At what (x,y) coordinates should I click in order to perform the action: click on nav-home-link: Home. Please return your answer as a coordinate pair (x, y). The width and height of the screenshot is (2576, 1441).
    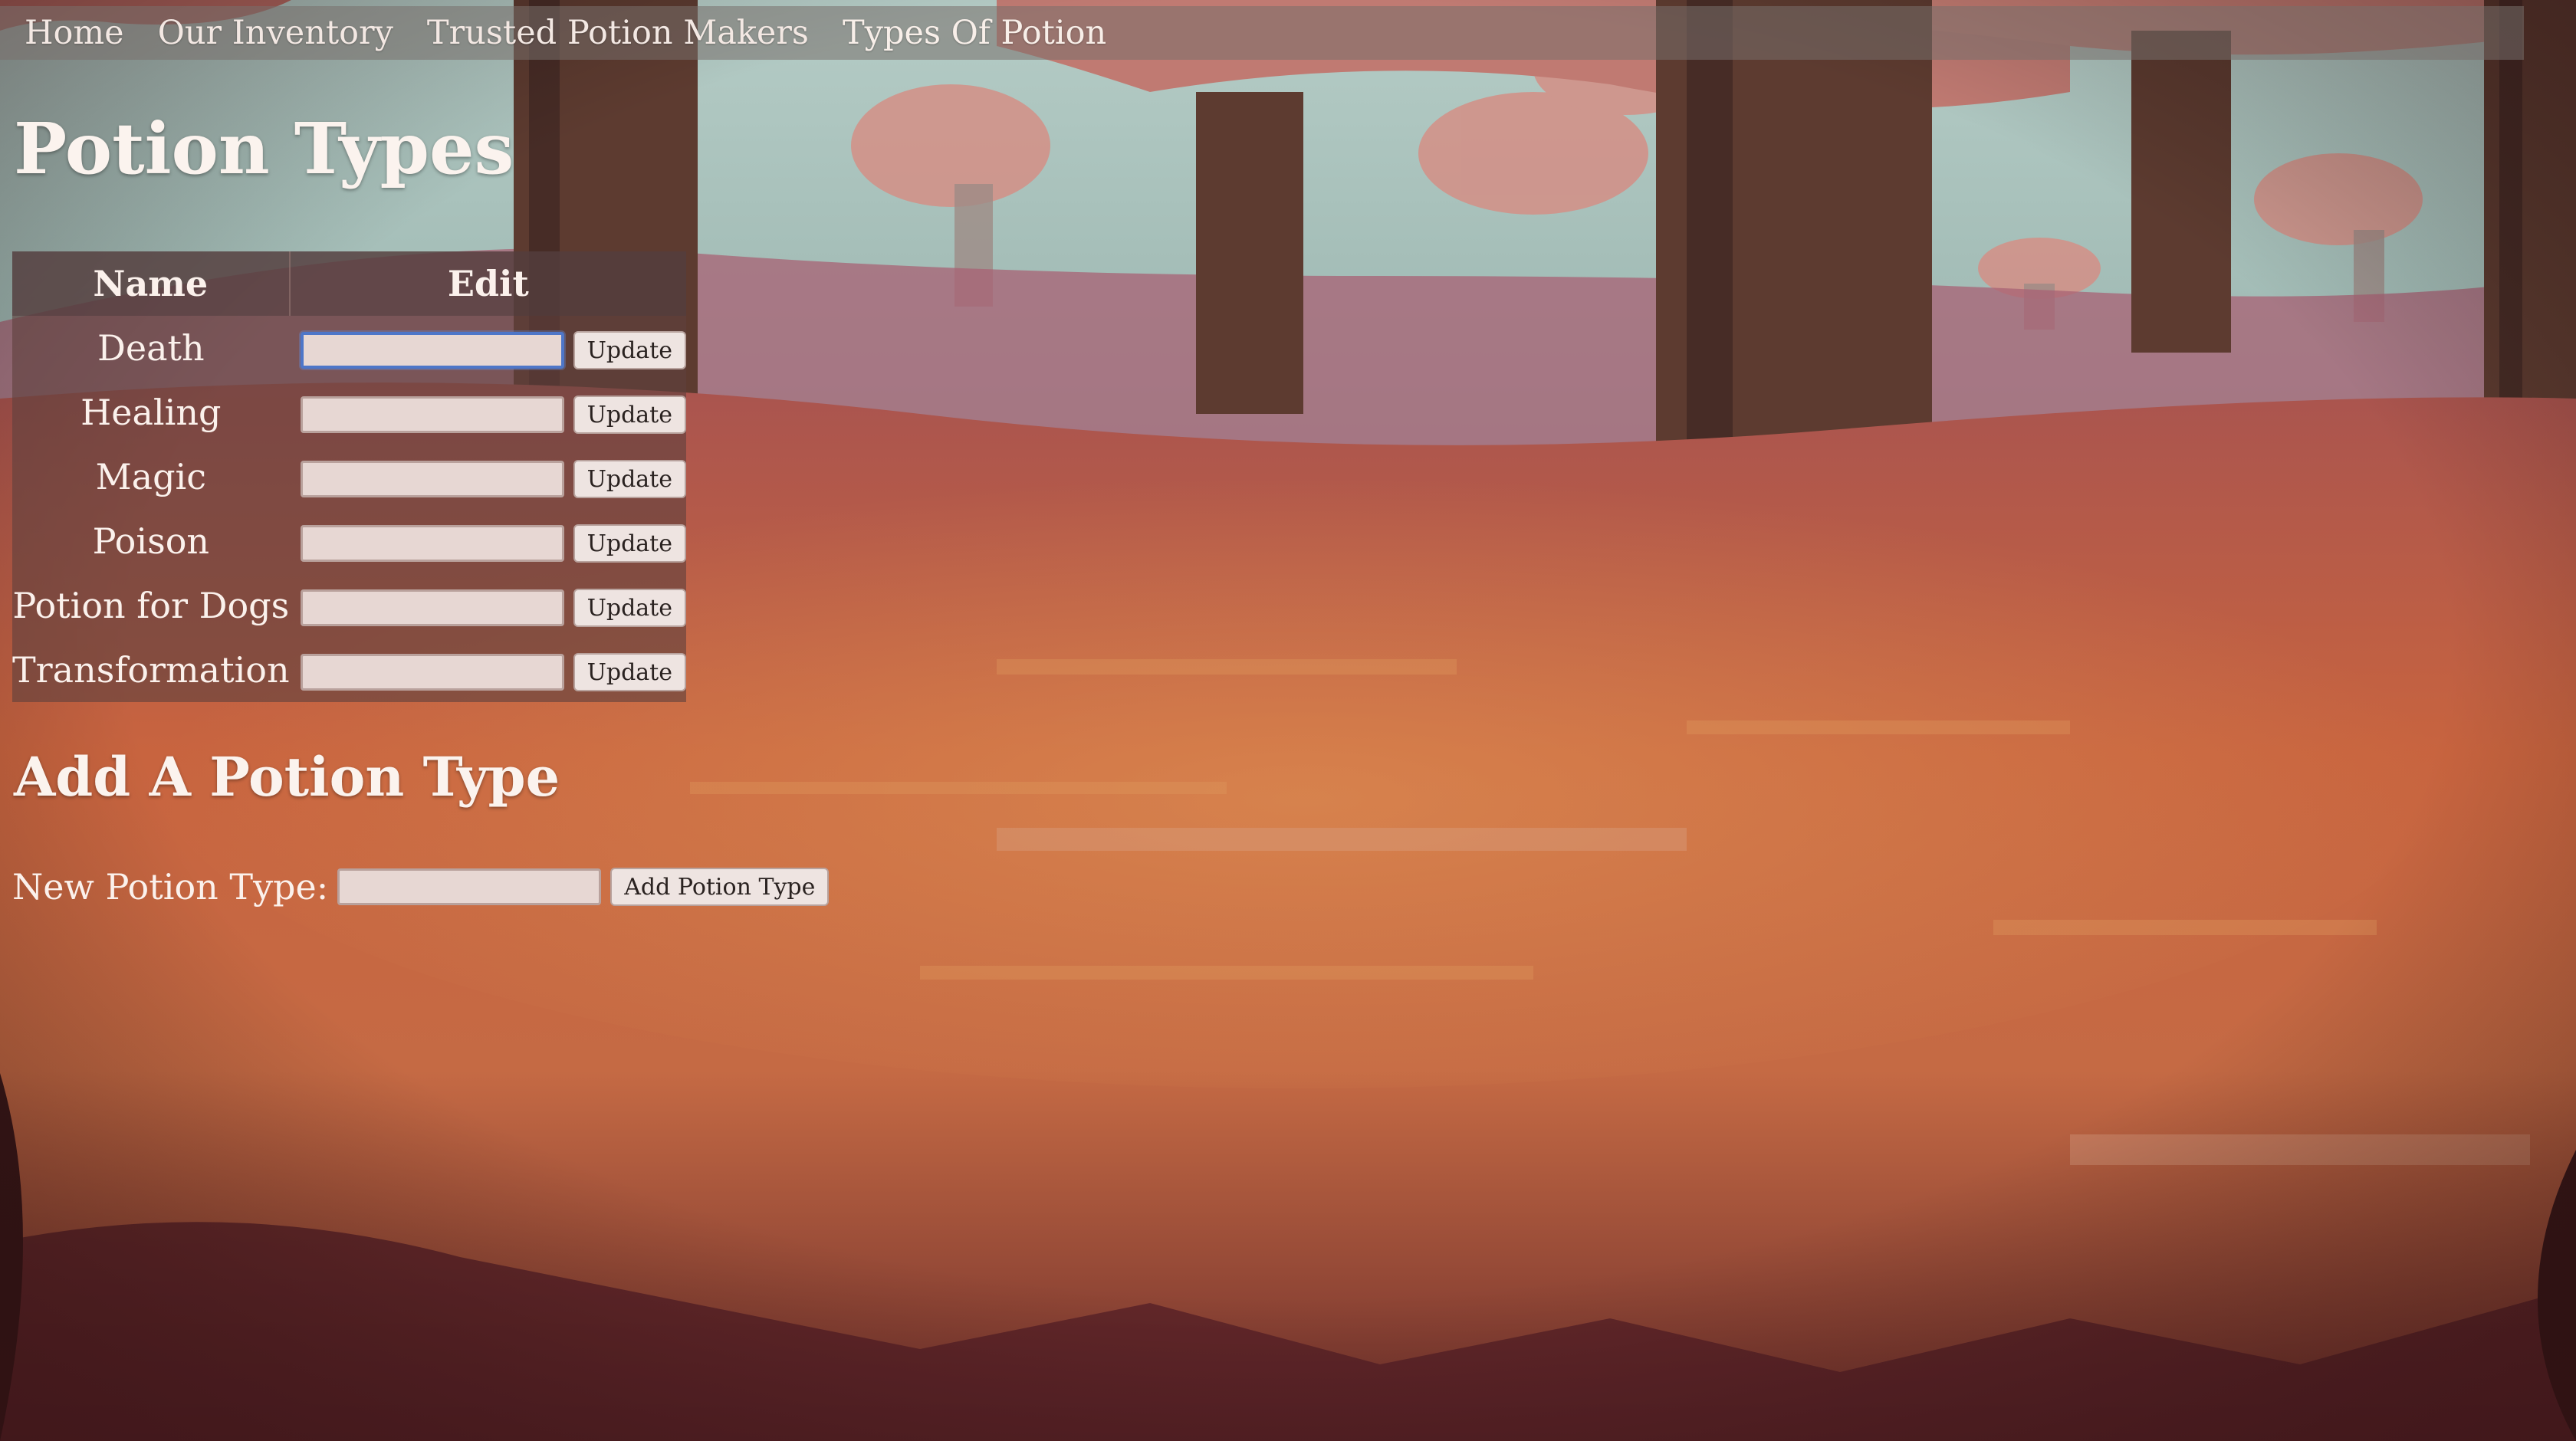
    Looking at the image, I should click on (75, 33).